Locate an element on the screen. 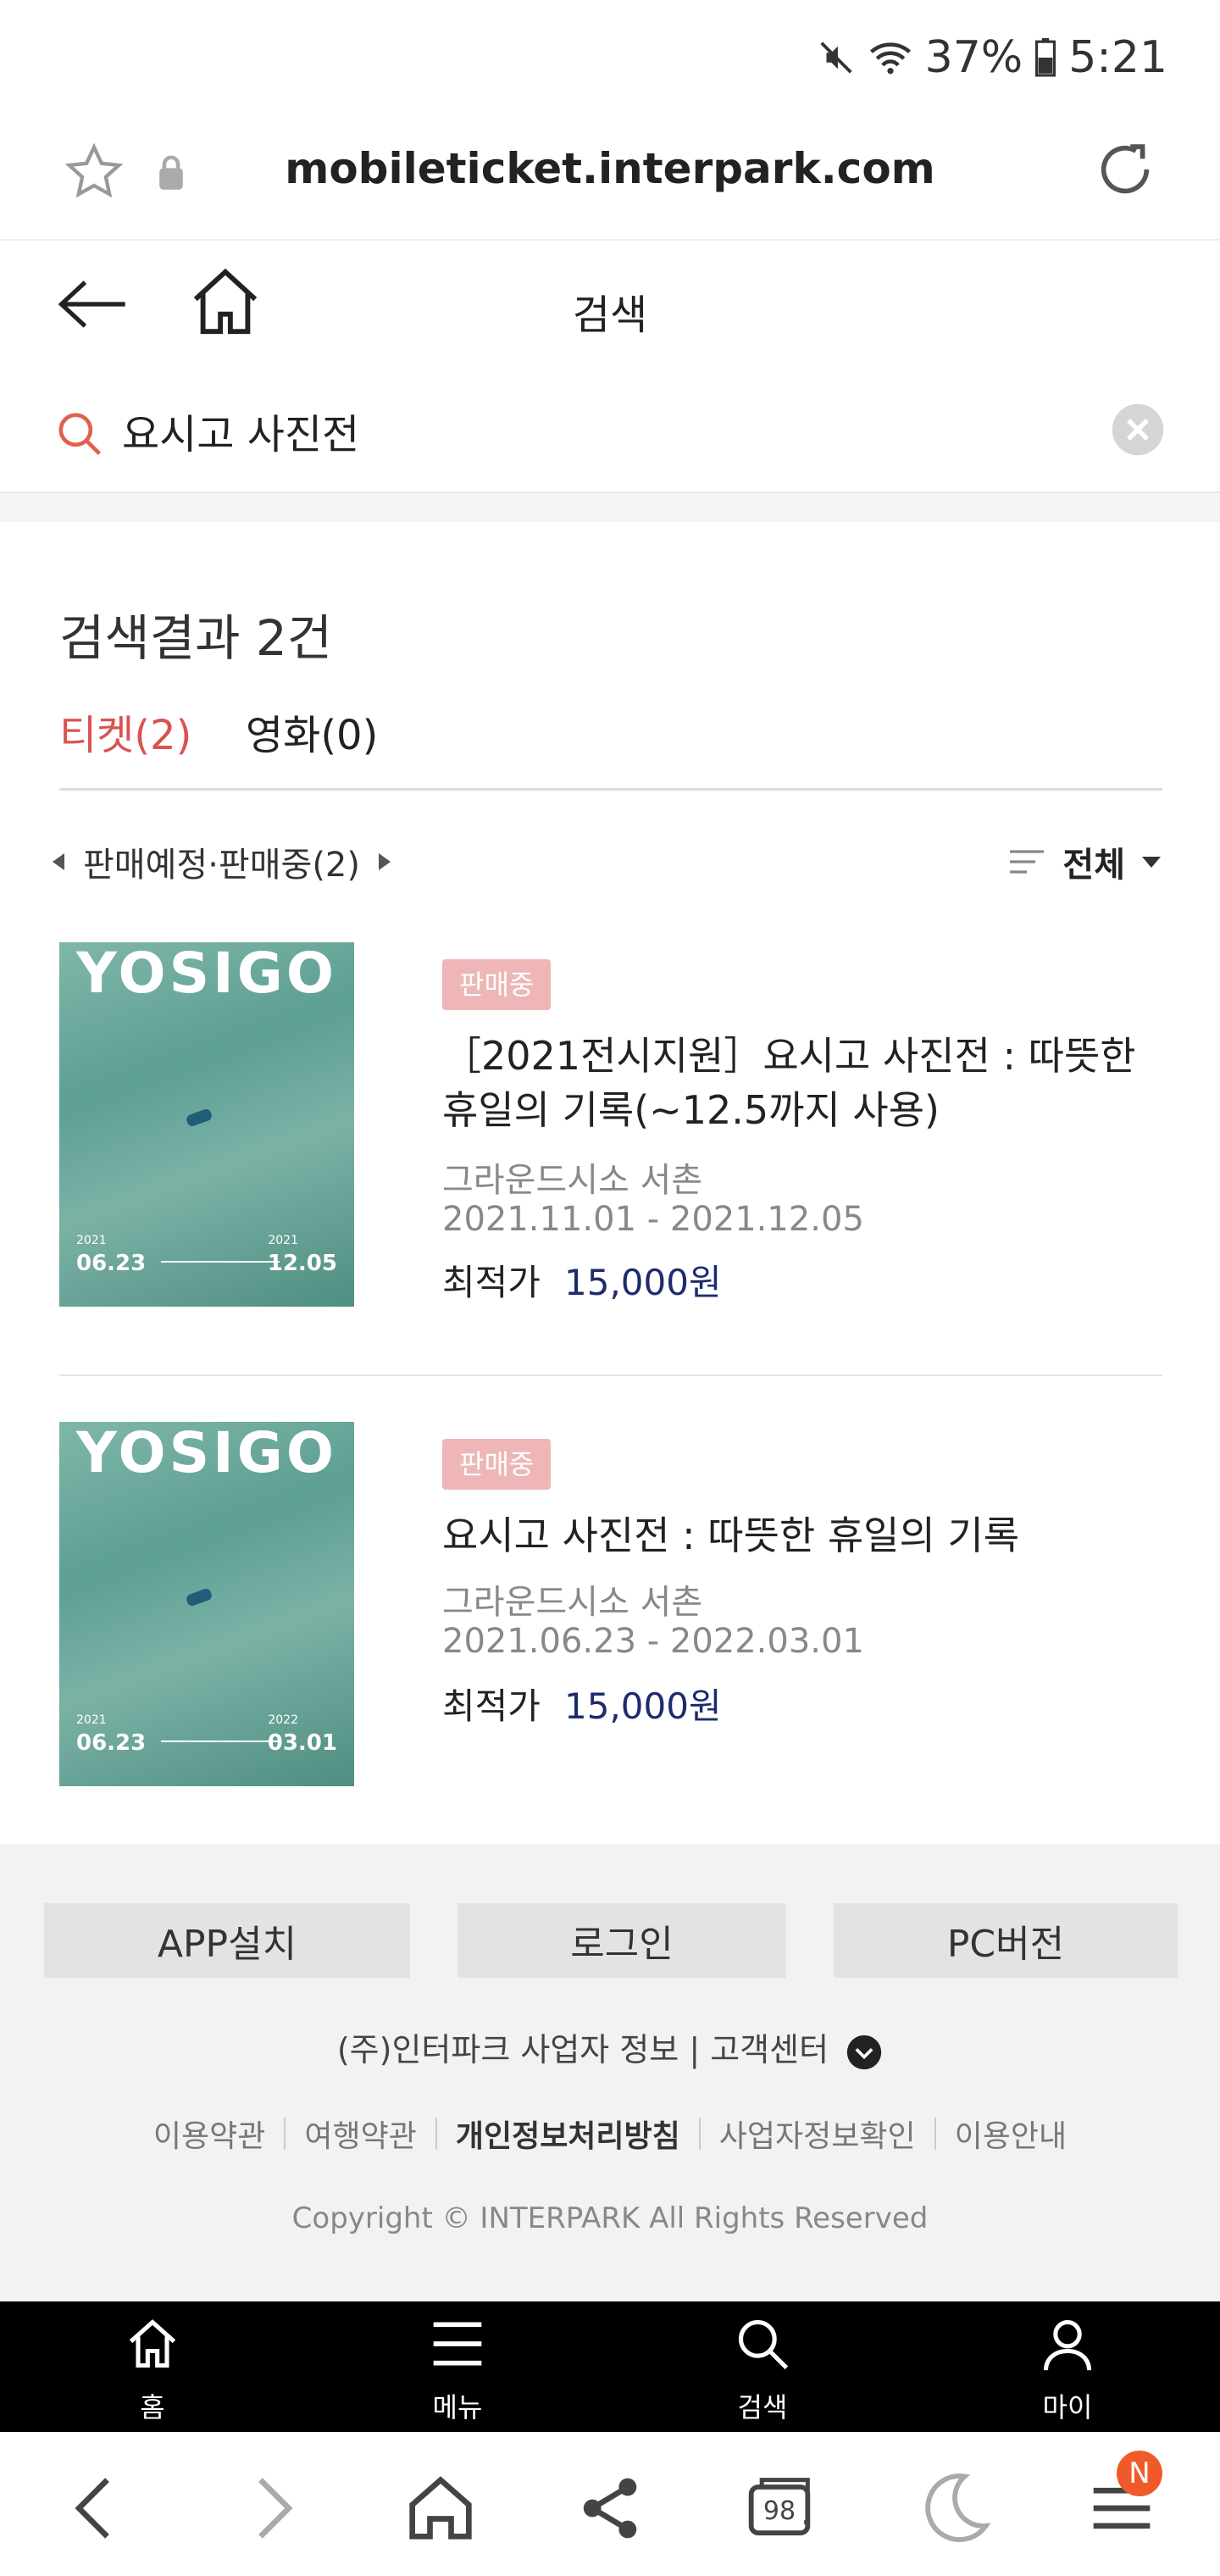  battery-icon is located at coordinates (1045, 57).